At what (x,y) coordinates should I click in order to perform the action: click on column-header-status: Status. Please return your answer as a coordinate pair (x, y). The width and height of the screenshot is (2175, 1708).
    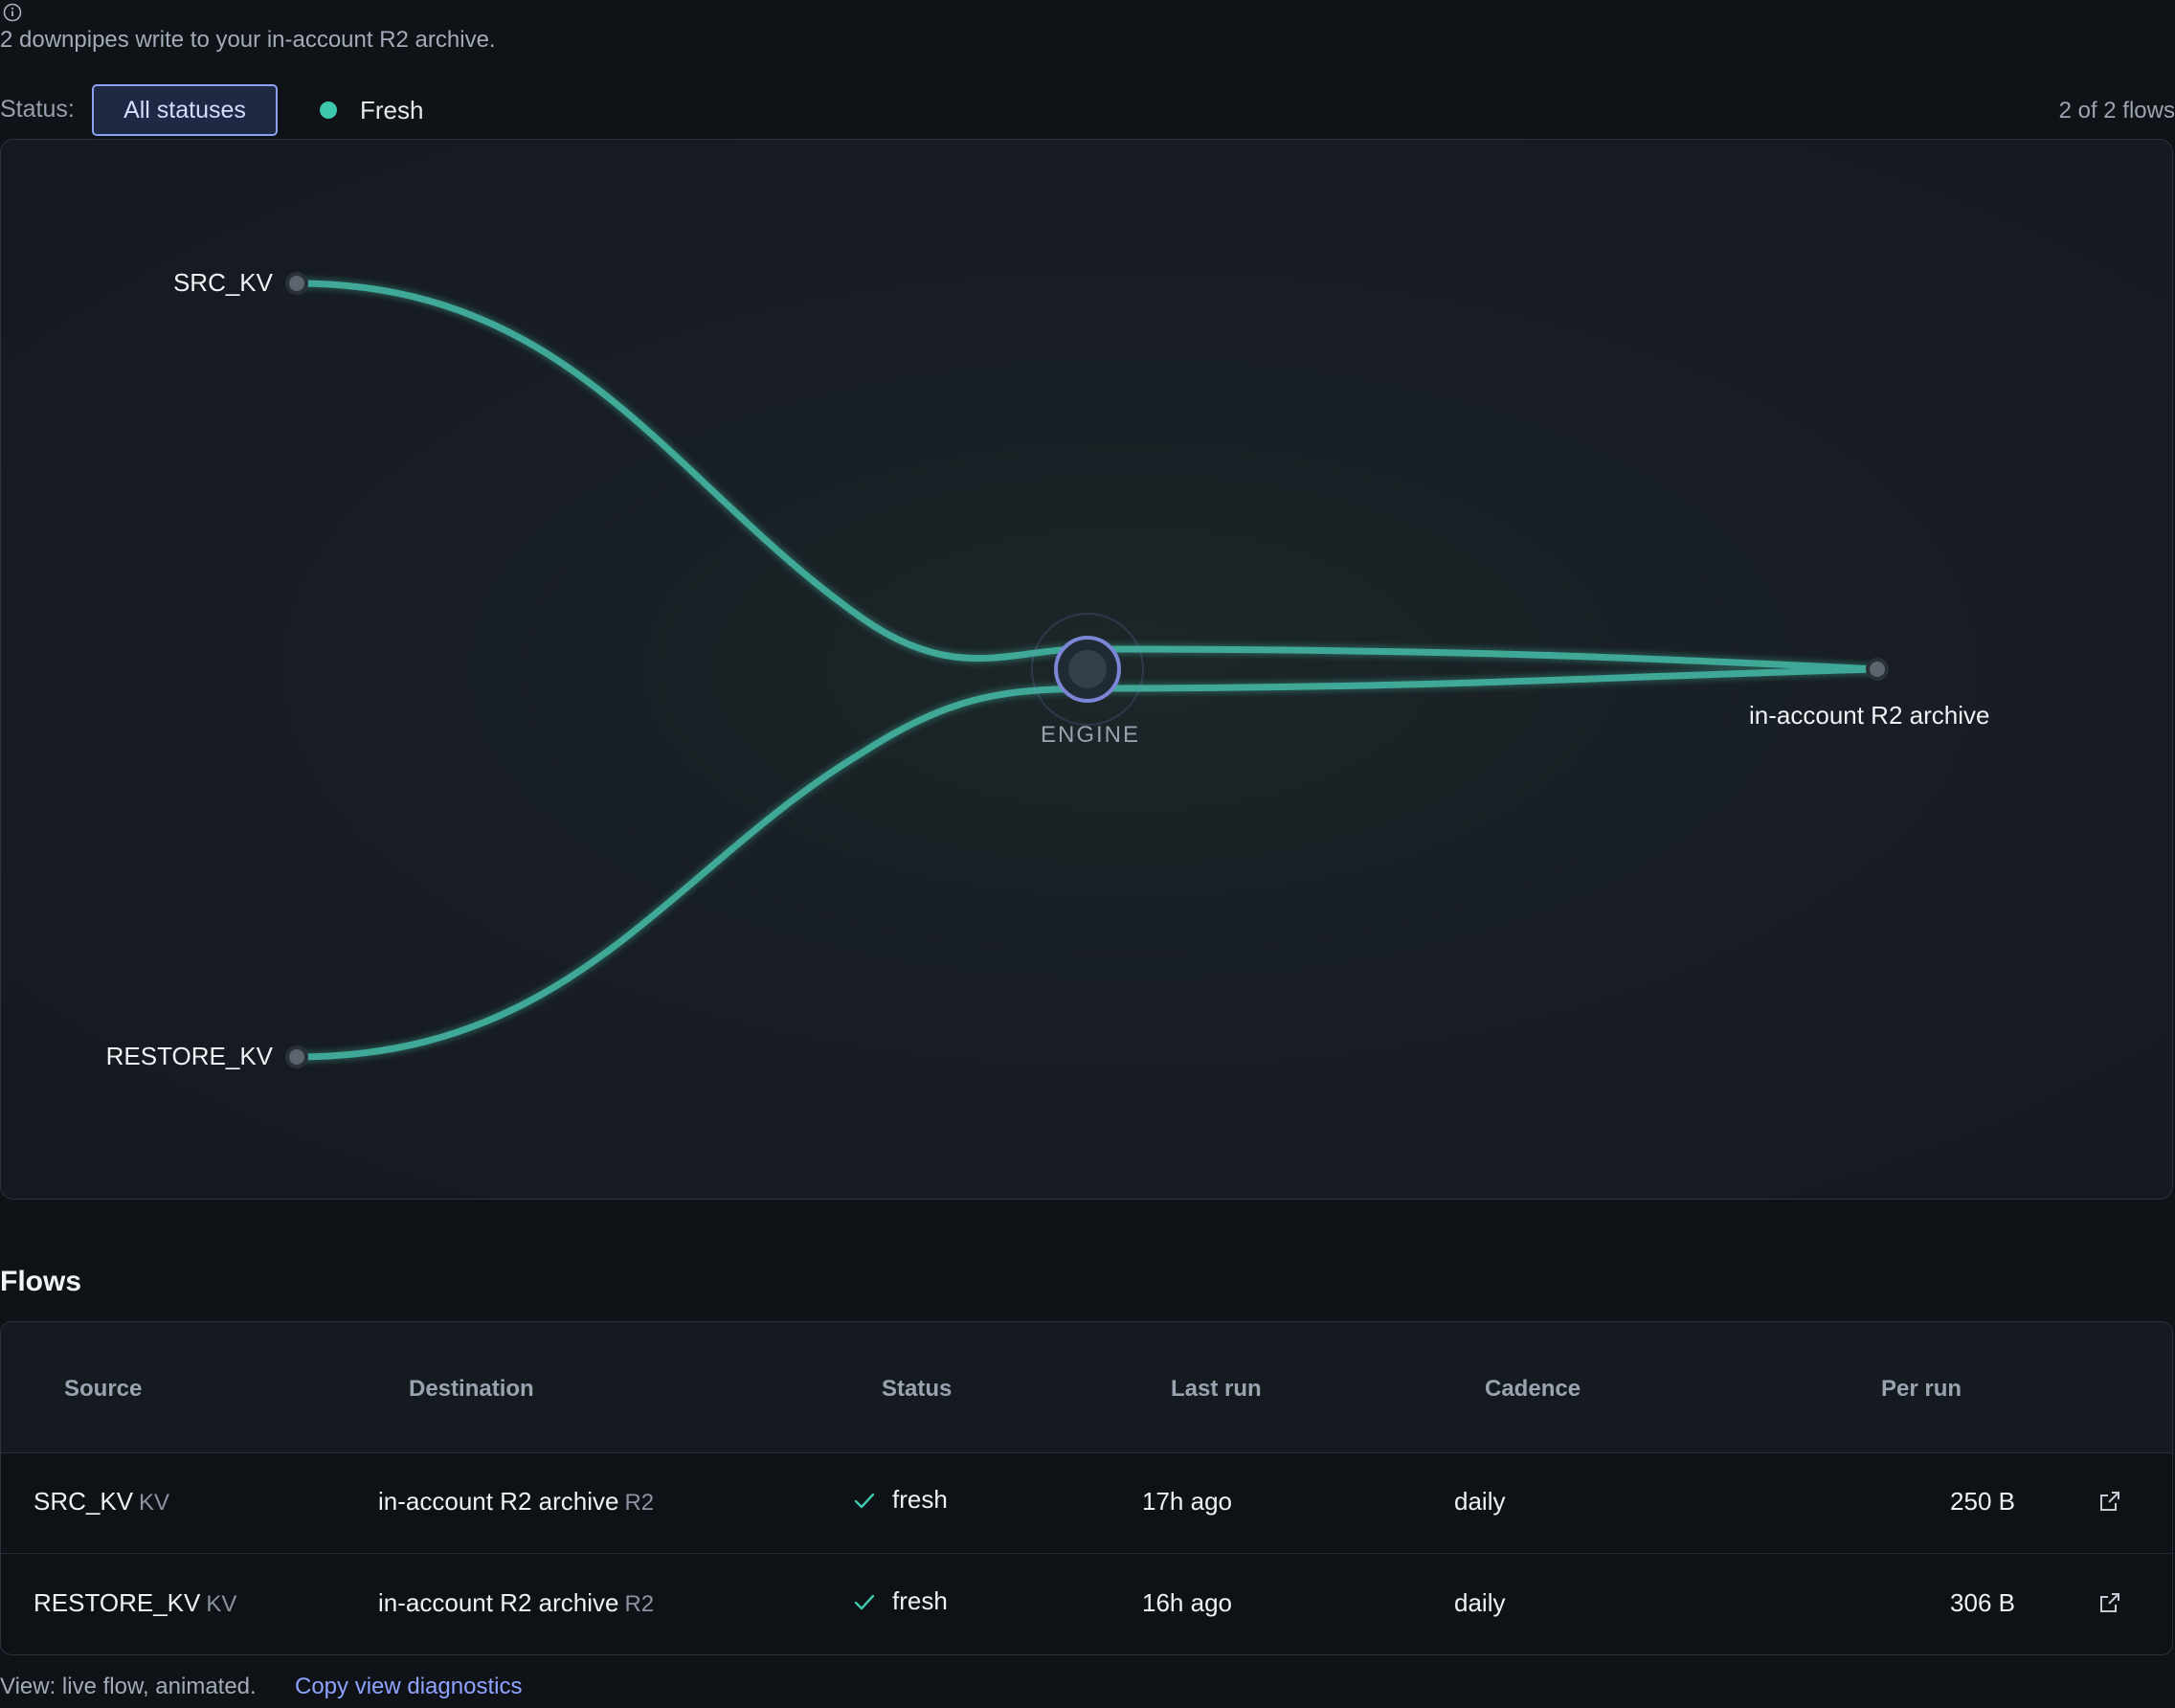
    Looking at the image, I should click on (917, 1389).